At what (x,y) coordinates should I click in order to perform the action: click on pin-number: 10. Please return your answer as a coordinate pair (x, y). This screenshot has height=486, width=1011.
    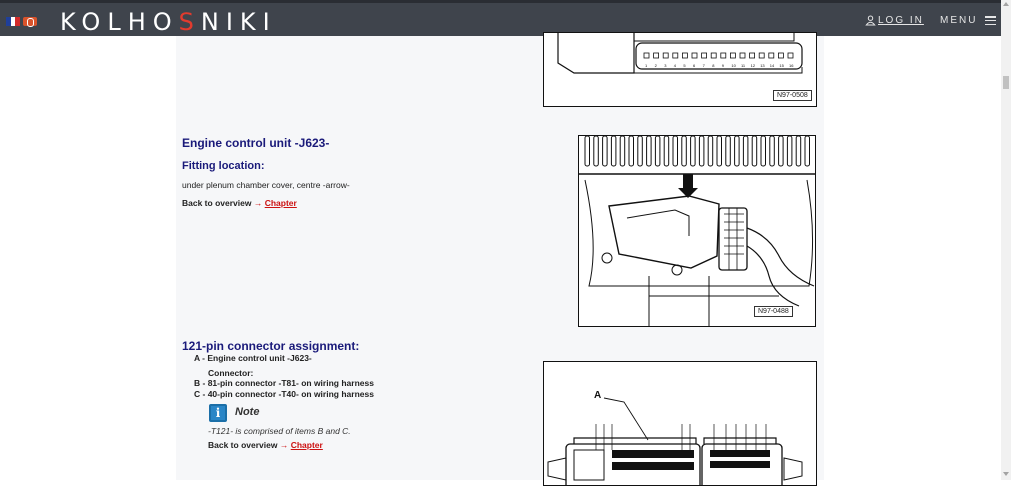
    Looking at the image, I should click on (733, 65).